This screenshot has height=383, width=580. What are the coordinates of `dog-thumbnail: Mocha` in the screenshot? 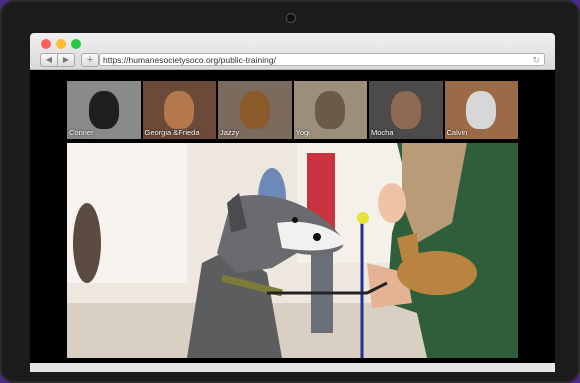 It's located at (406, 110).